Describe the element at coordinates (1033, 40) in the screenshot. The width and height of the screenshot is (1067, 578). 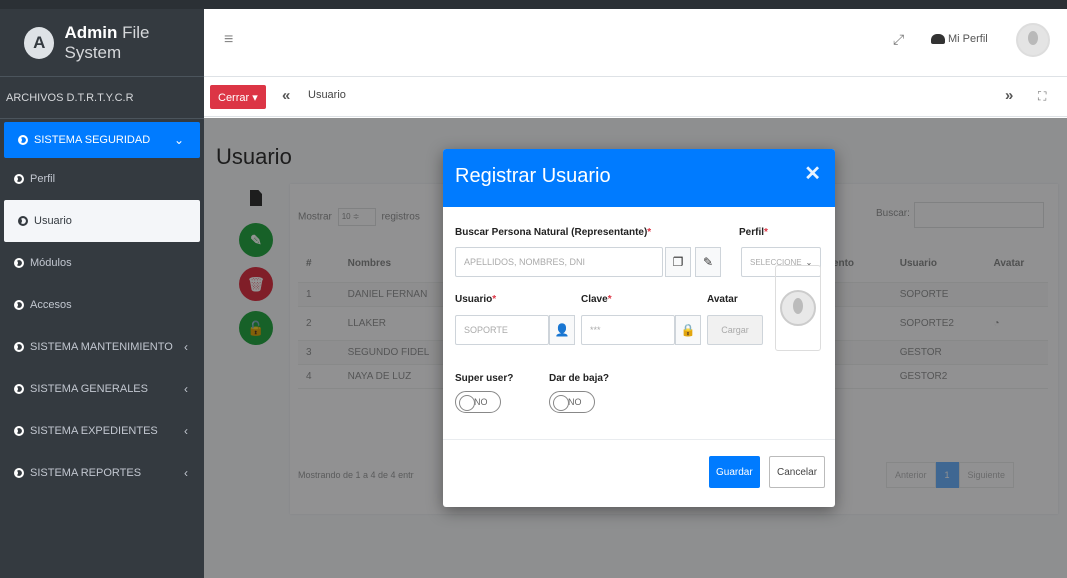
I see `avatar` at that location.